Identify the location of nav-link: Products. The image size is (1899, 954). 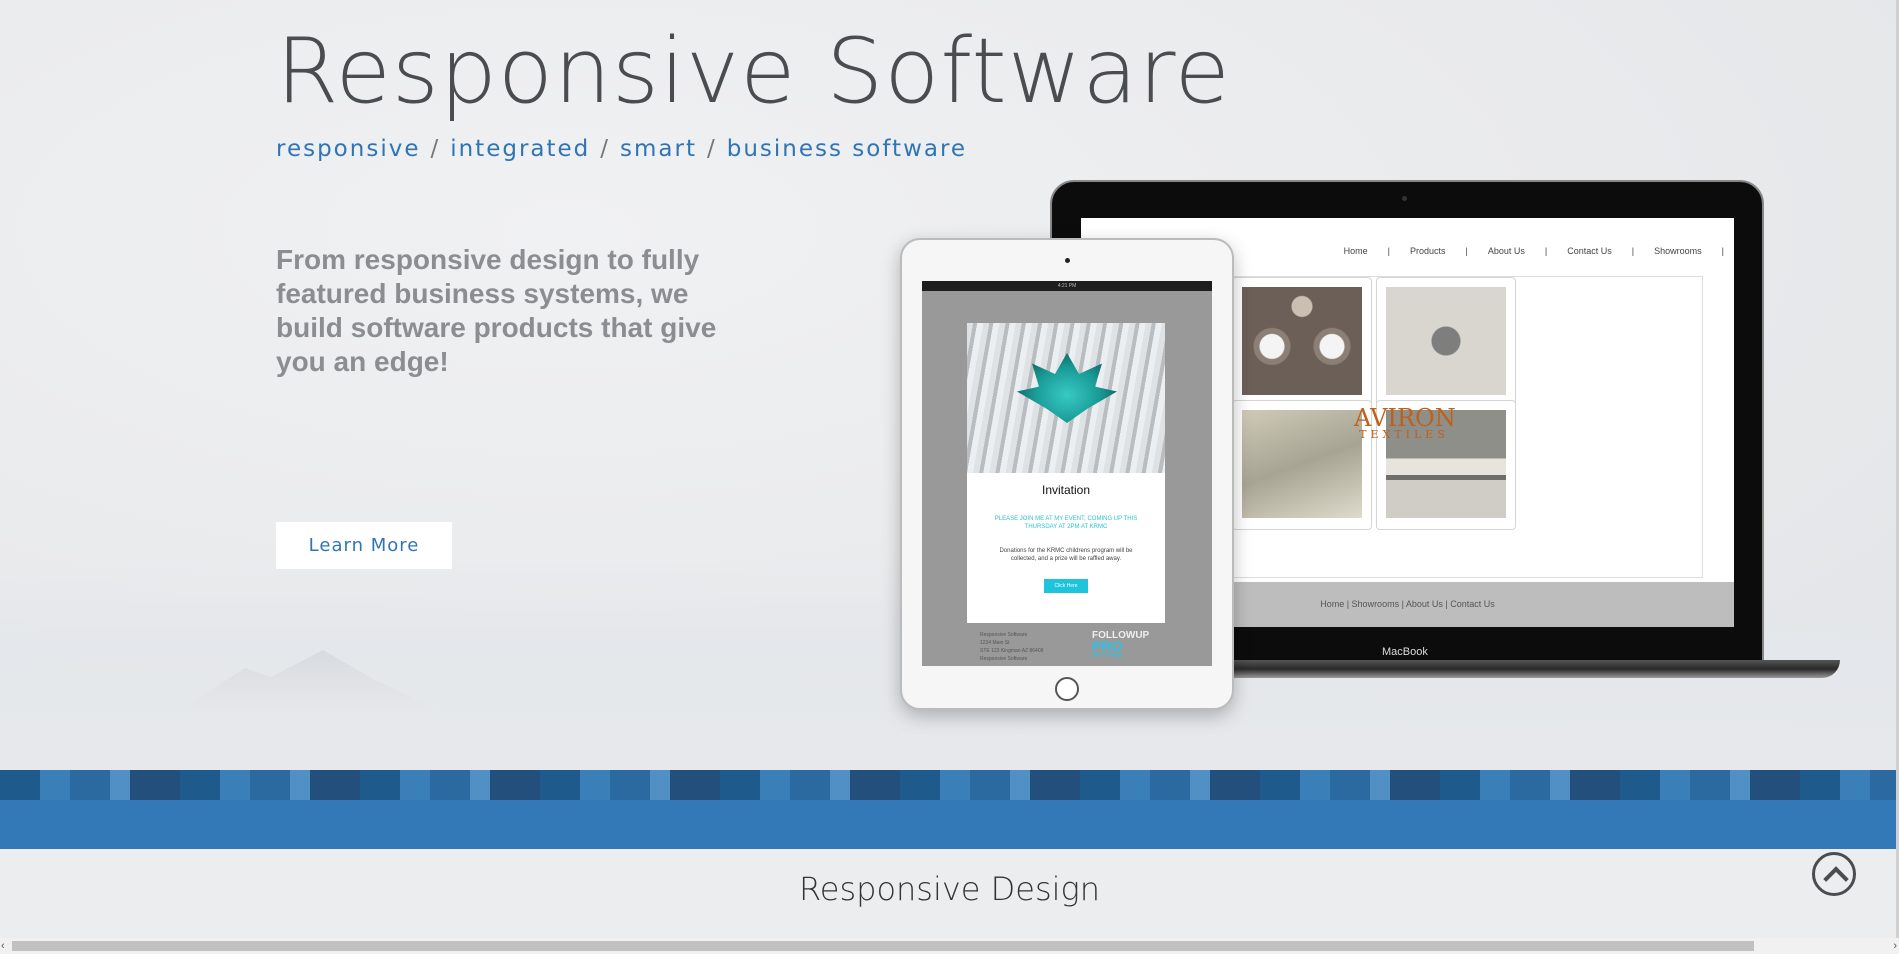
(1428, 251).